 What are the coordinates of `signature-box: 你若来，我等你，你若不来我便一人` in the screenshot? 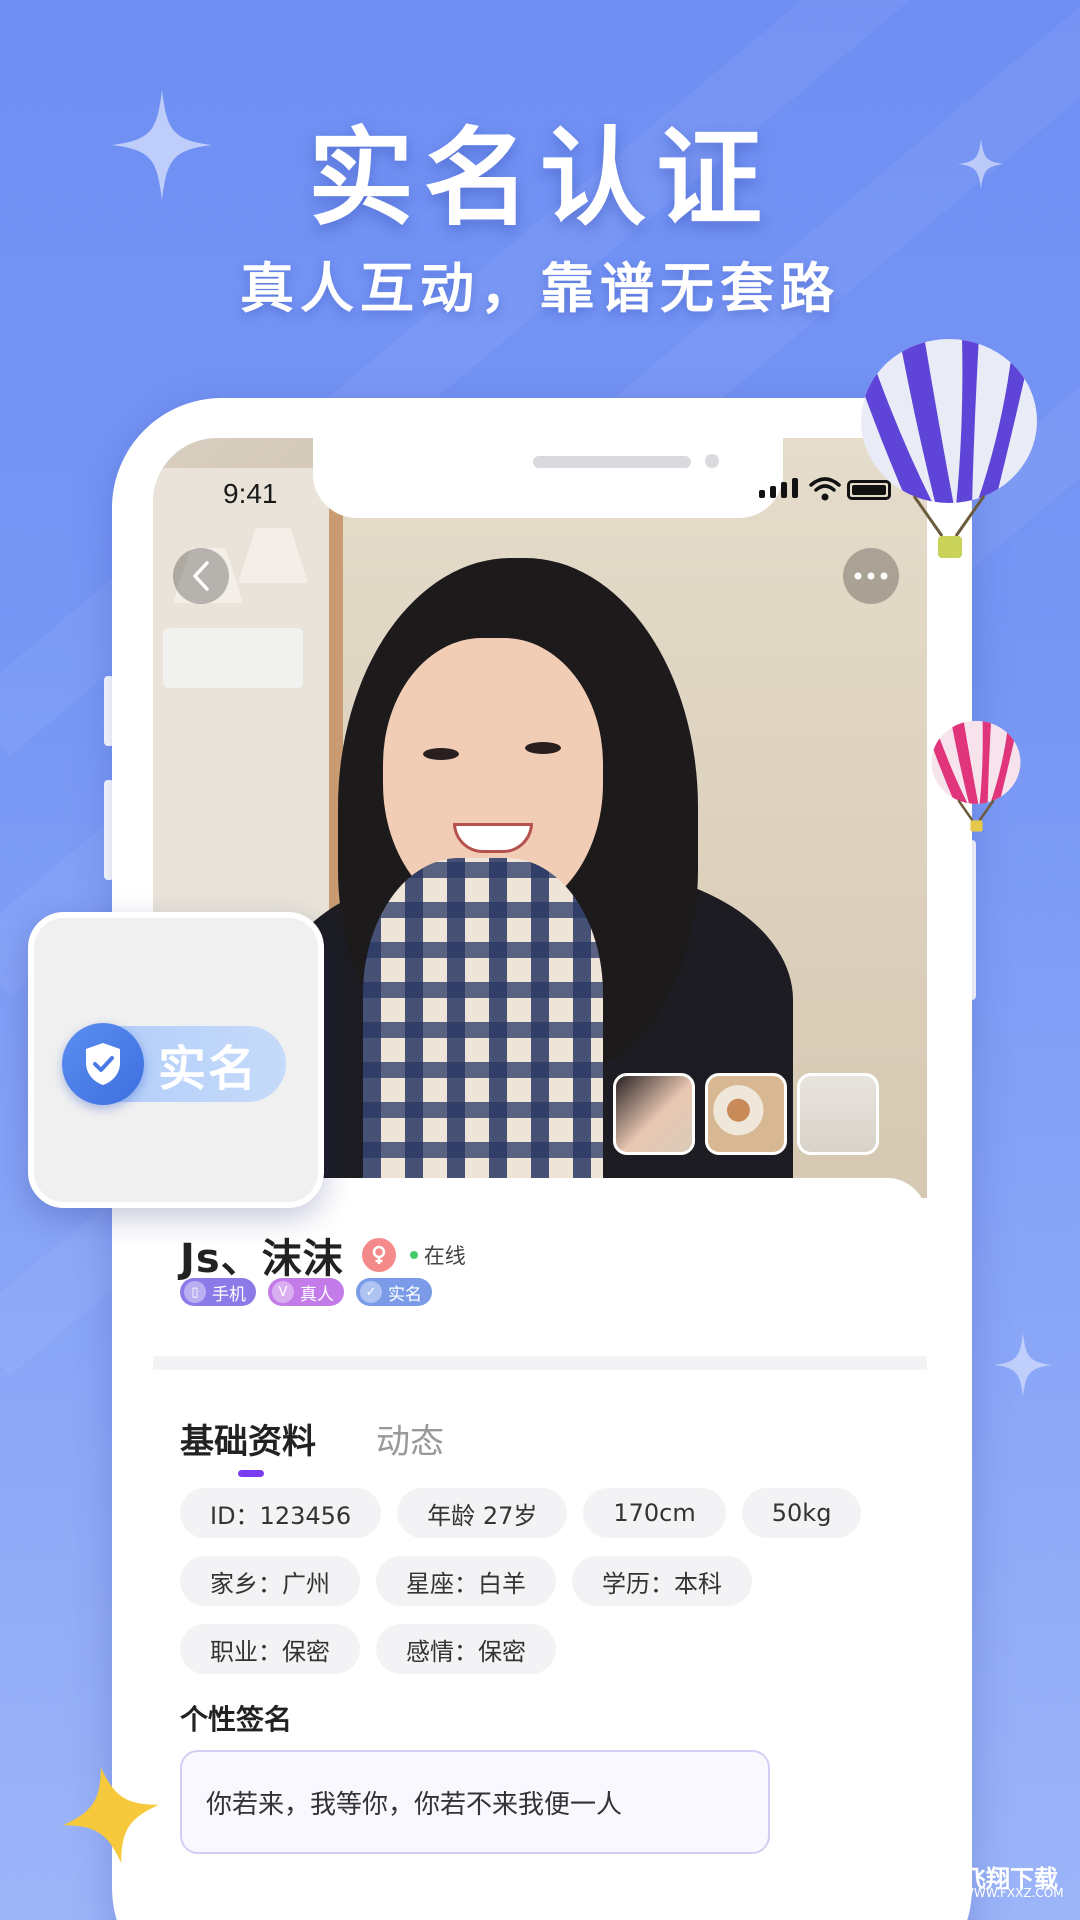 It's located at (475, 1802).